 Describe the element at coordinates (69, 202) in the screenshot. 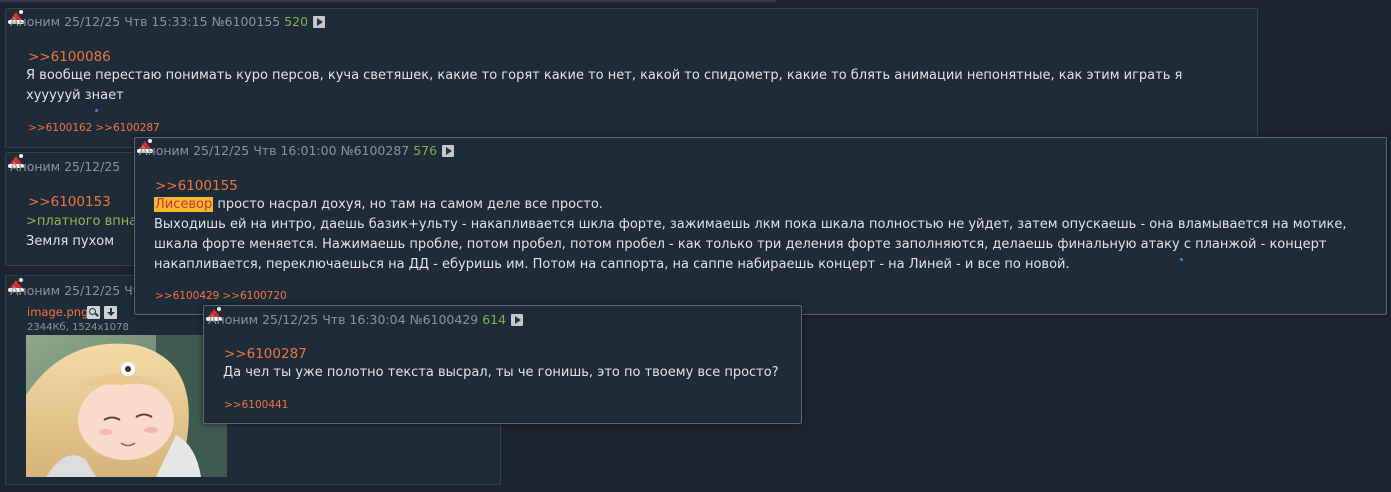

I see `reply-link: >>6100153` at that location.